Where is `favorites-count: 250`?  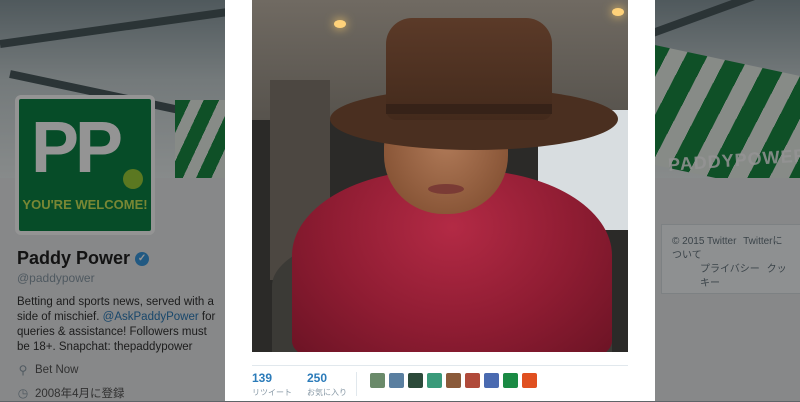 favorites-count: 250 is located at coordinates (317, 378).